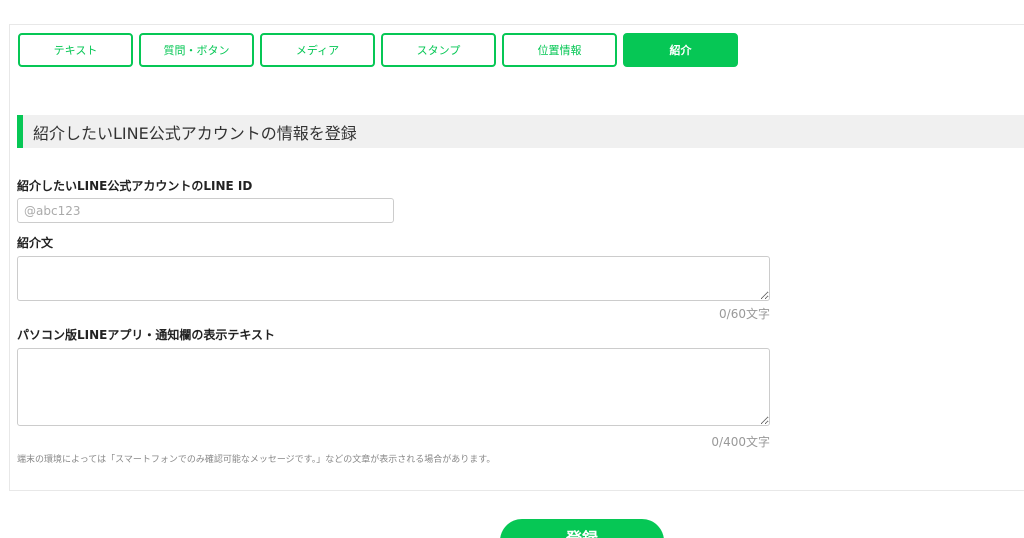 Image resolution: width=1024 pixels, height=538 pixels. I want to click on tab-sticker: スタンプ, so click(438, 50).